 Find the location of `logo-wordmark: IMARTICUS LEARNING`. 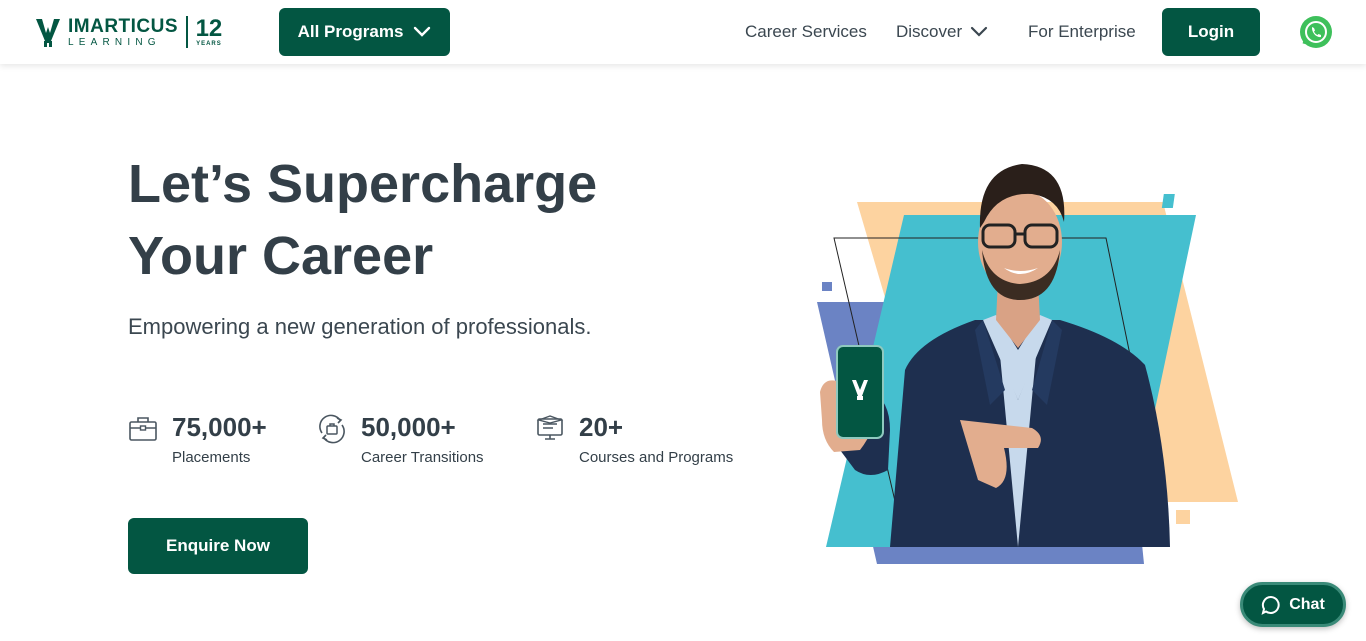

logo-wordmark: IMARTICUS LEARNING is located at coordinates (123, 32).